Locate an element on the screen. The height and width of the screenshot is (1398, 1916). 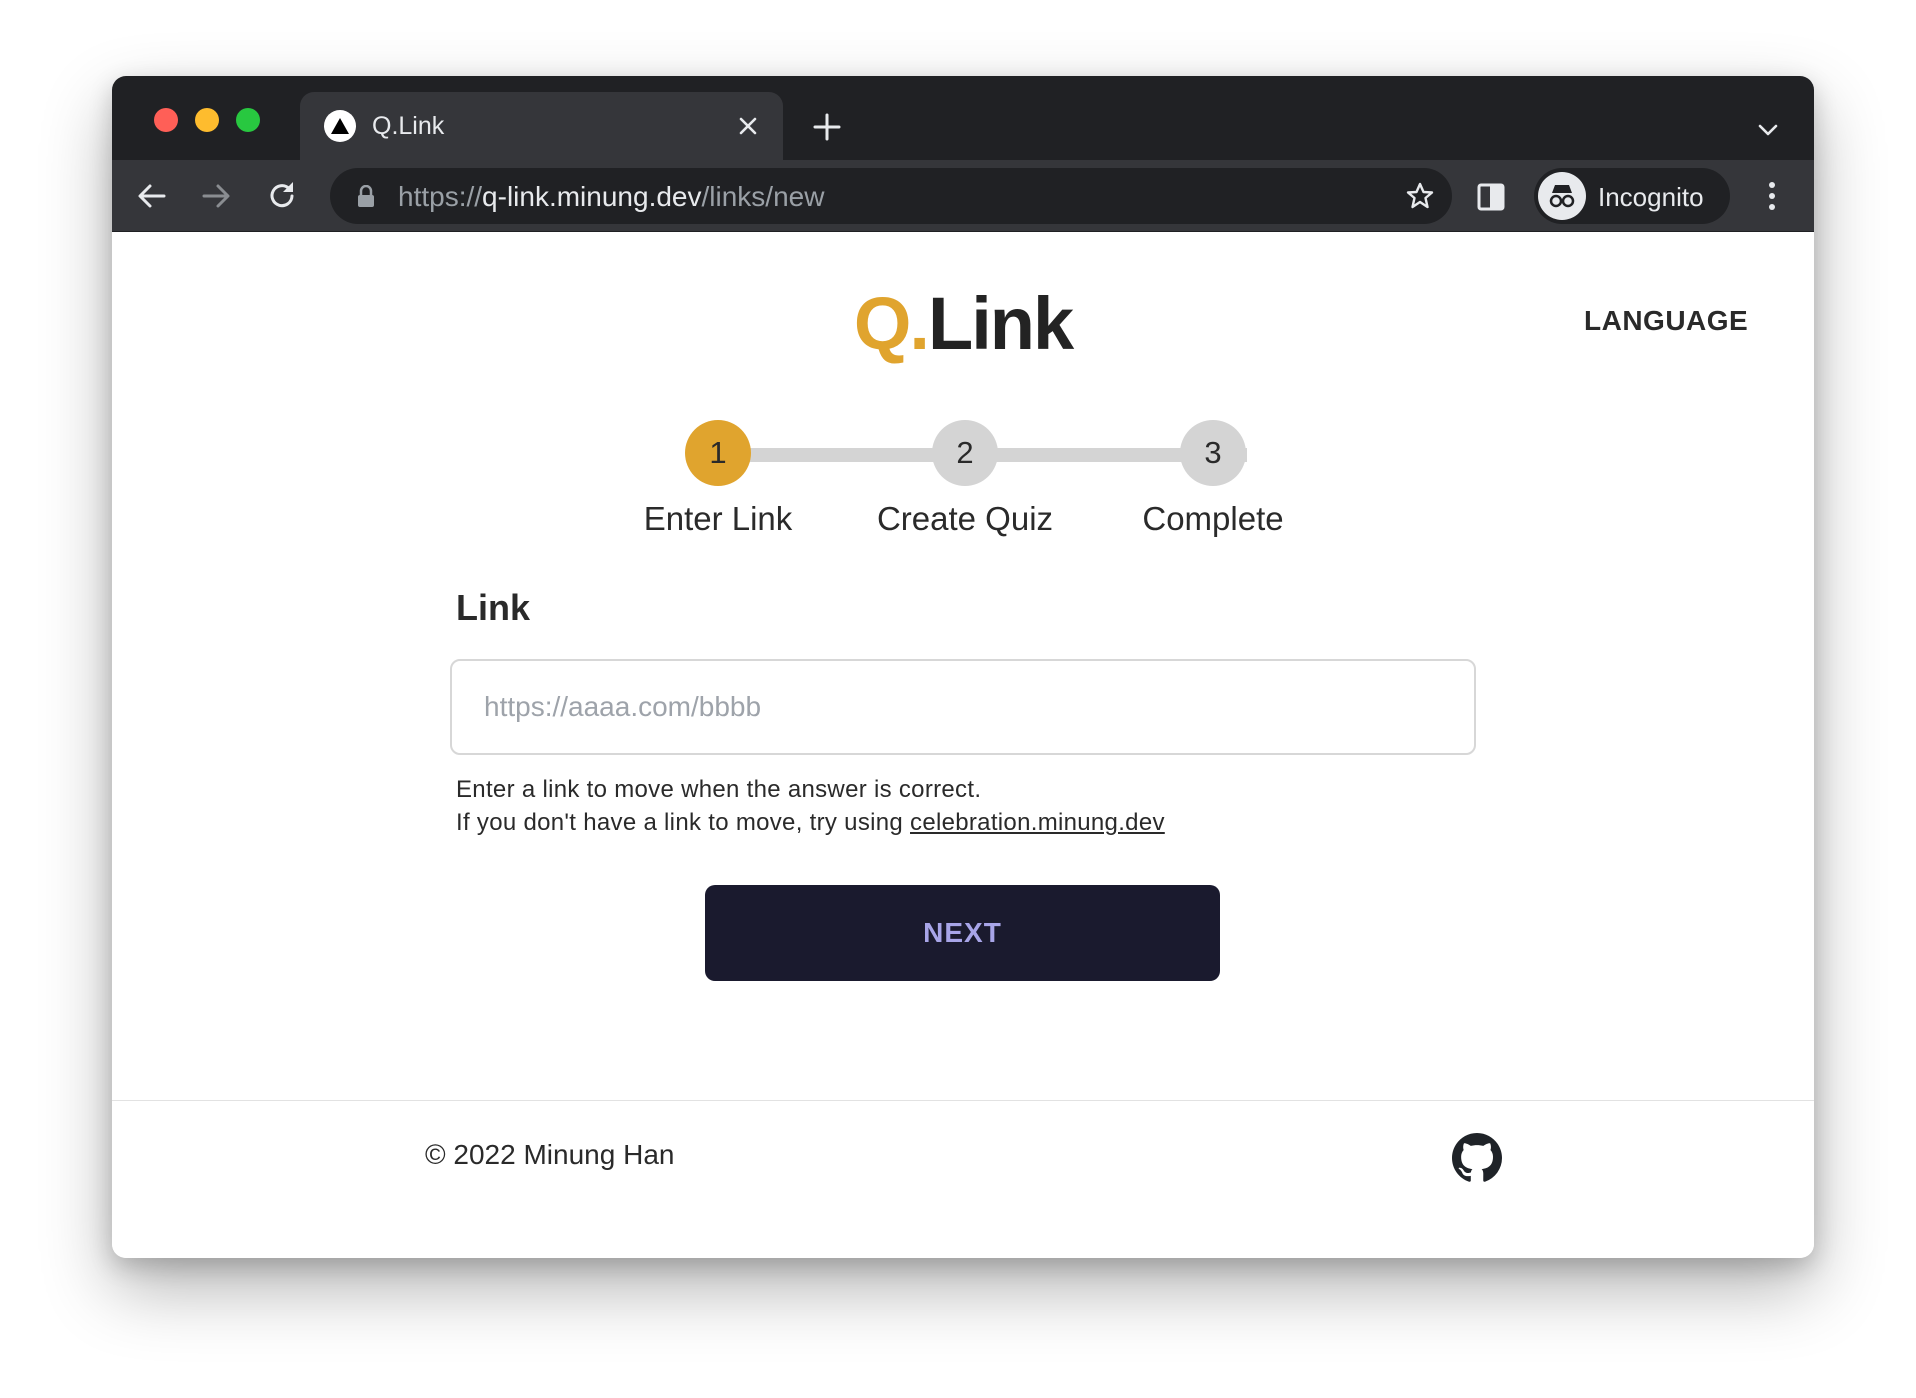
github-icon is located at coordinates (1477, 1158).